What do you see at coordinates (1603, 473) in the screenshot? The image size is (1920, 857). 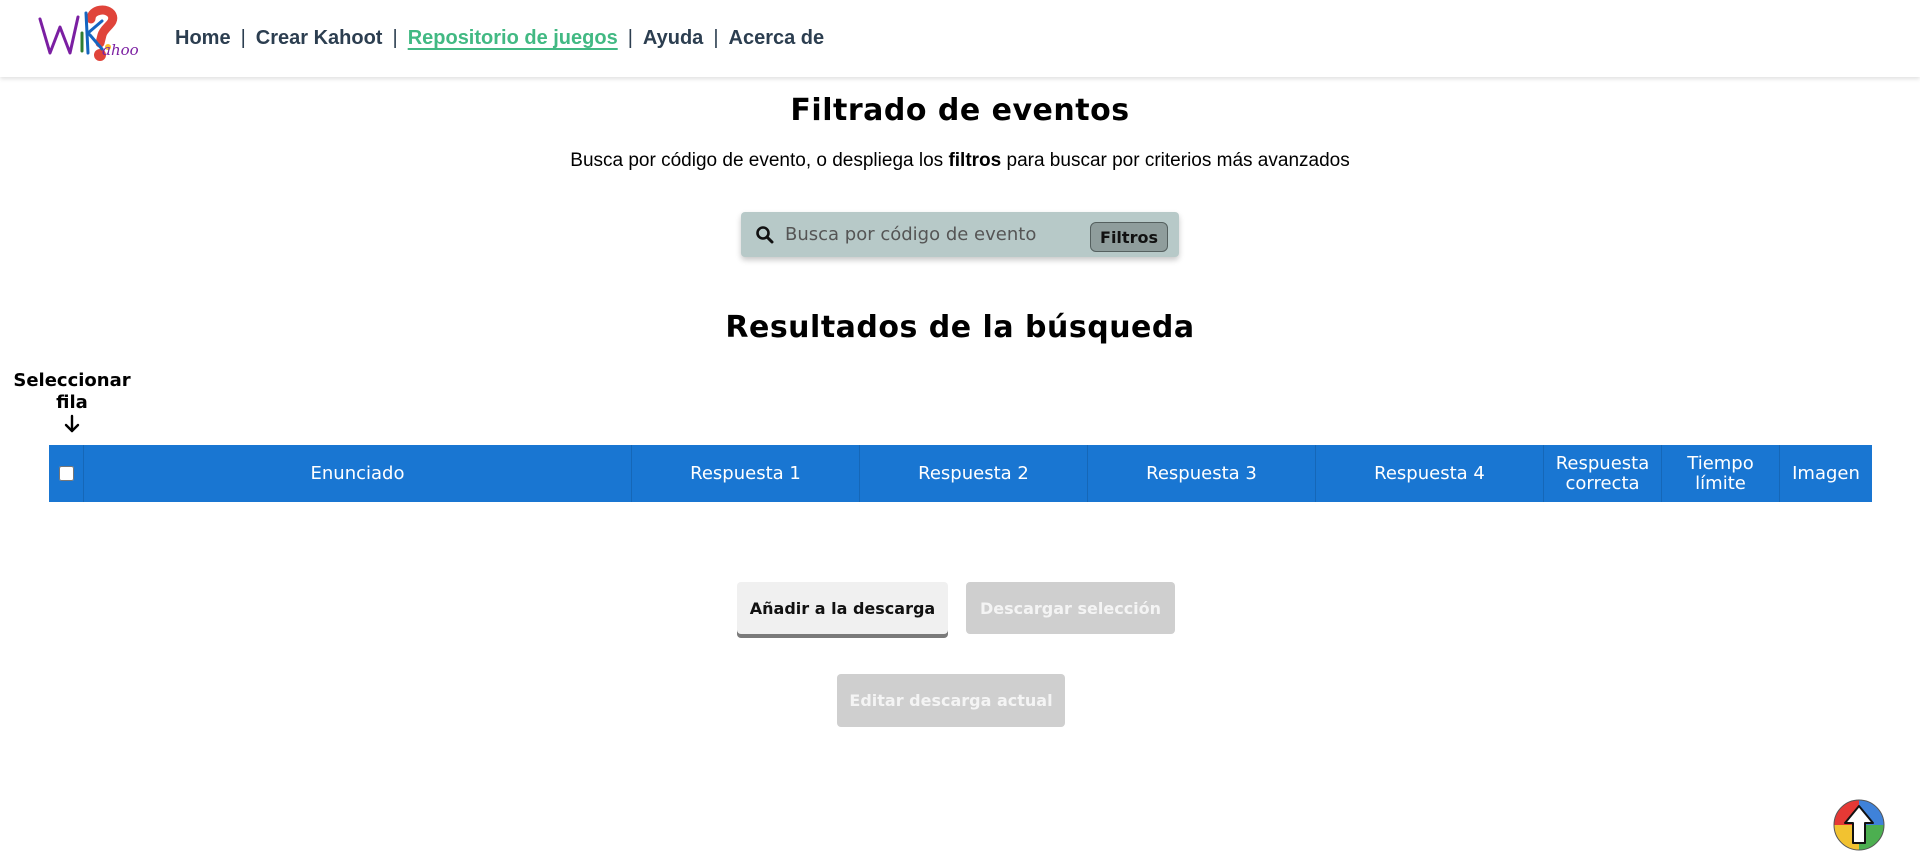 I see `column-header-respuesta-correcta: Respuesta correcta` at bounding box center [1603, 473].